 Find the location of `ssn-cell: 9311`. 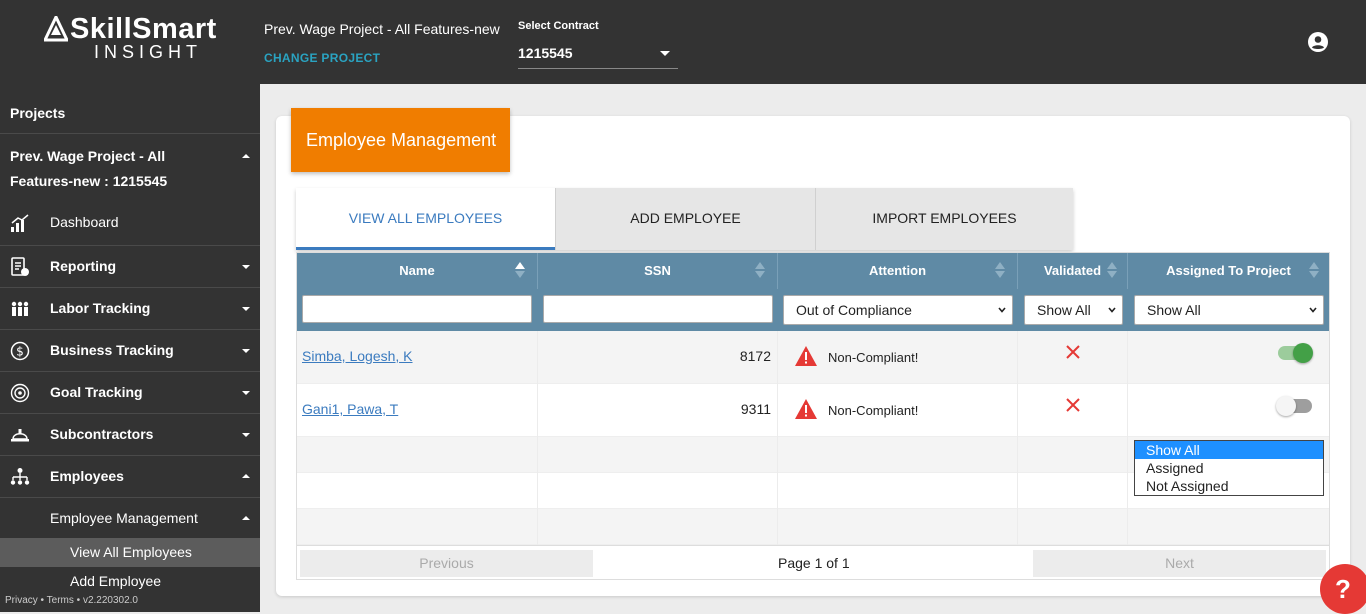

ssn-cell: 9311 is located at coordinates (658, 410).